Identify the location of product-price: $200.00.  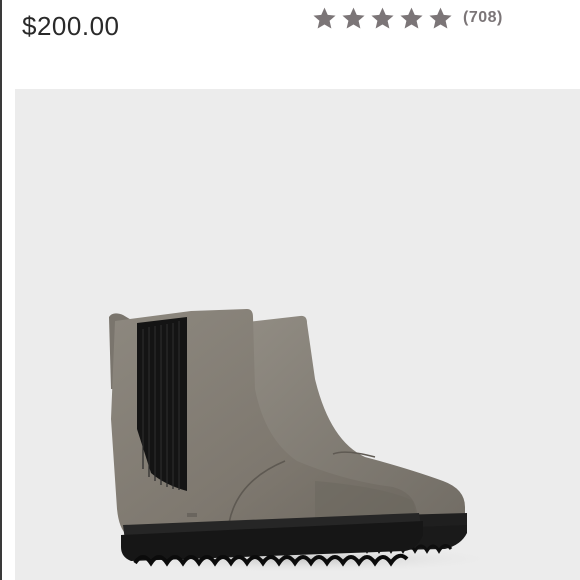
(71, 26).